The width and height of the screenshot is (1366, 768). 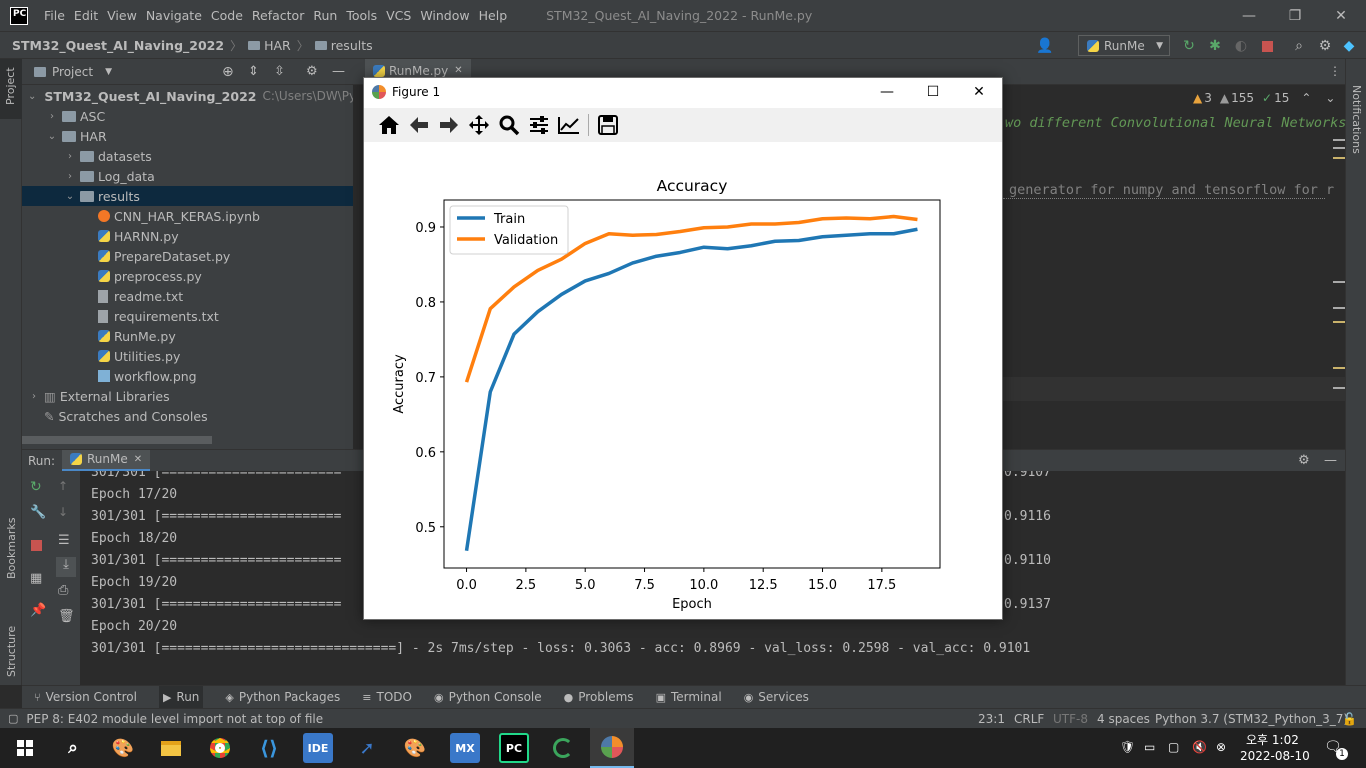 I want to click on arrow-up-icon: ↑, so click(x=63, y=486).